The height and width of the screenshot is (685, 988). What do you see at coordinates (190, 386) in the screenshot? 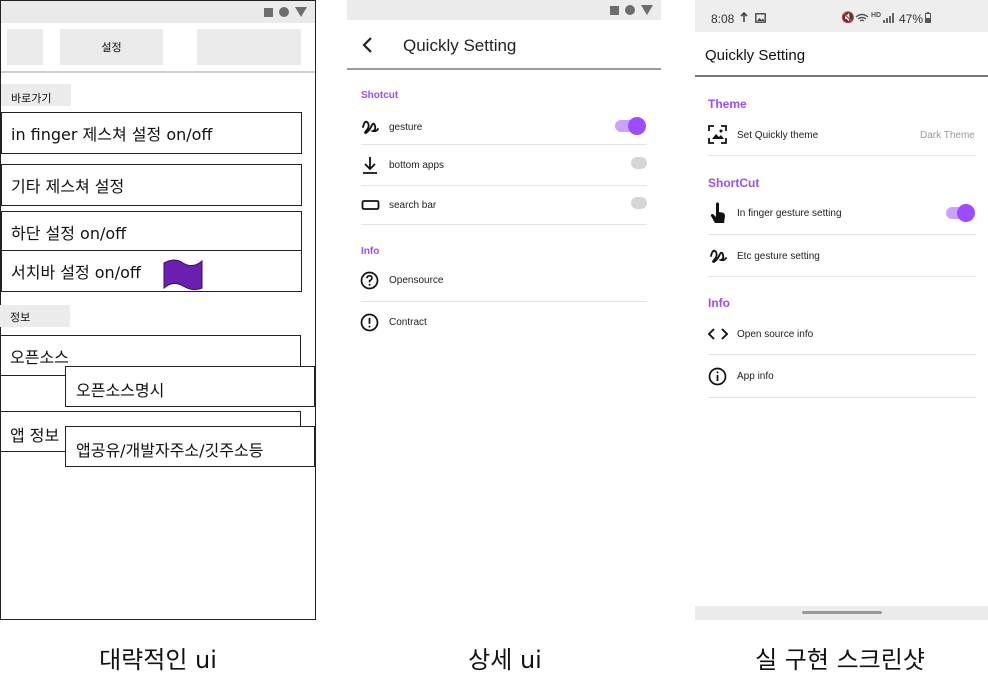
I see `opensource-note: 오픈소스명시` at bounding box center [190, 386].